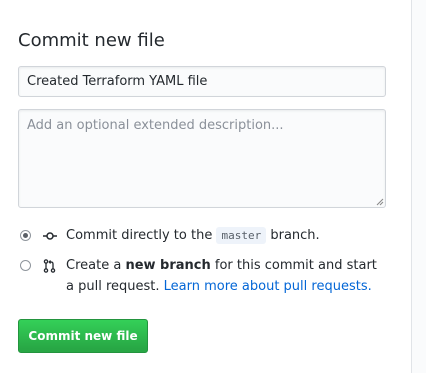 The height and width of the screenshot is (373, 426). I want to click on commit-new-file-button: Commit new file, so click(83, 336).